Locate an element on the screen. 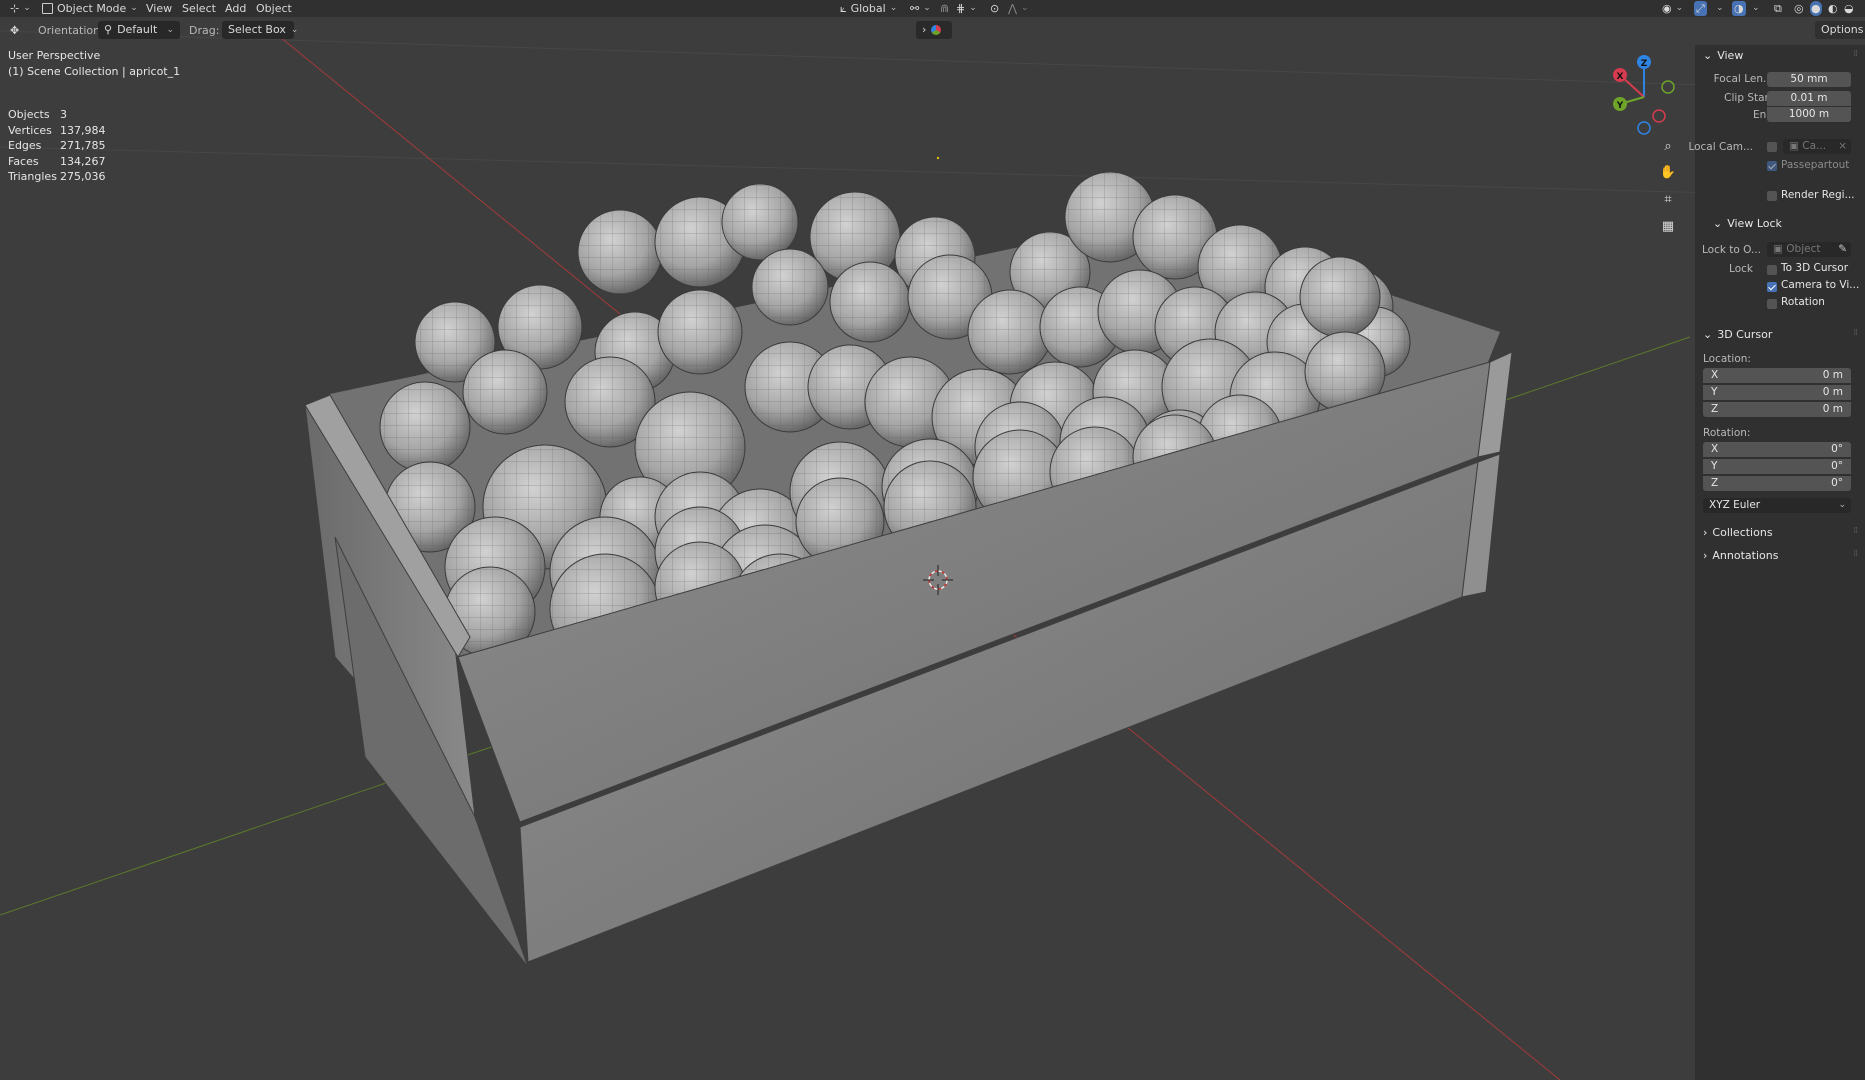 Image resolution: width=1865 pixels, height=1080 pixels. shading-wireframe-button: ◎ is located at coordinates (1799, 8).